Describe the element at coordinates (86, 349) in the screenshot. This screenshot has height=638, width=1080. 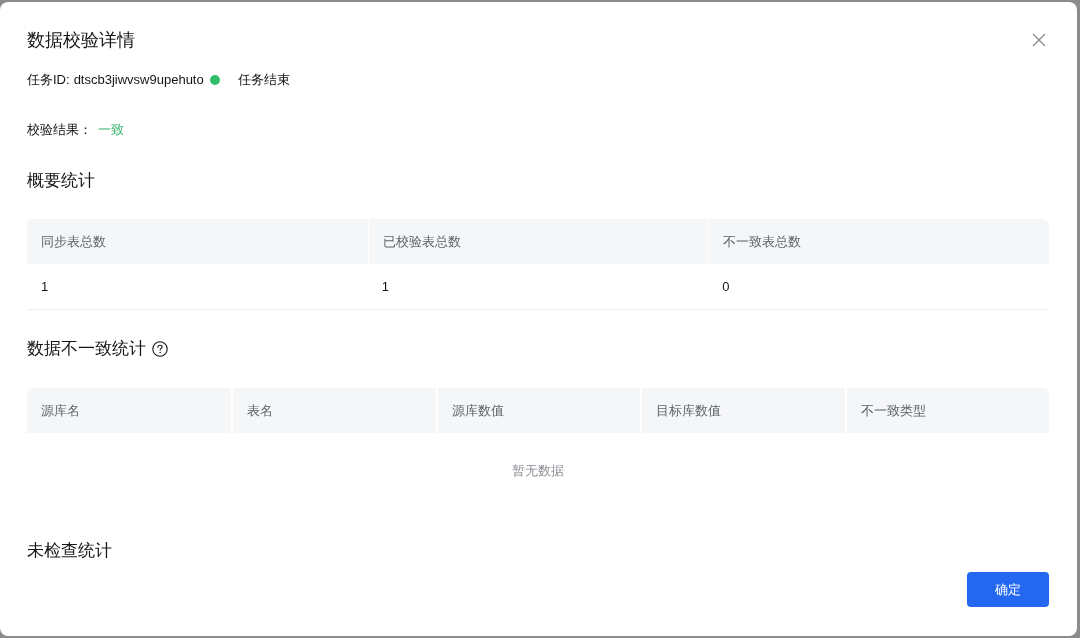
I see `section-heading: 数据不一致统计` at that location.